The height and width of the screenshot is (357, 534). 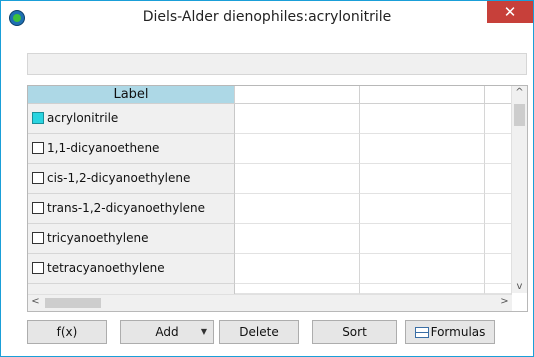 What do you see at coordinates (504, 301) in the screenshot?
I see `scroll-right-icon: >` at bounding box center [504, 301].